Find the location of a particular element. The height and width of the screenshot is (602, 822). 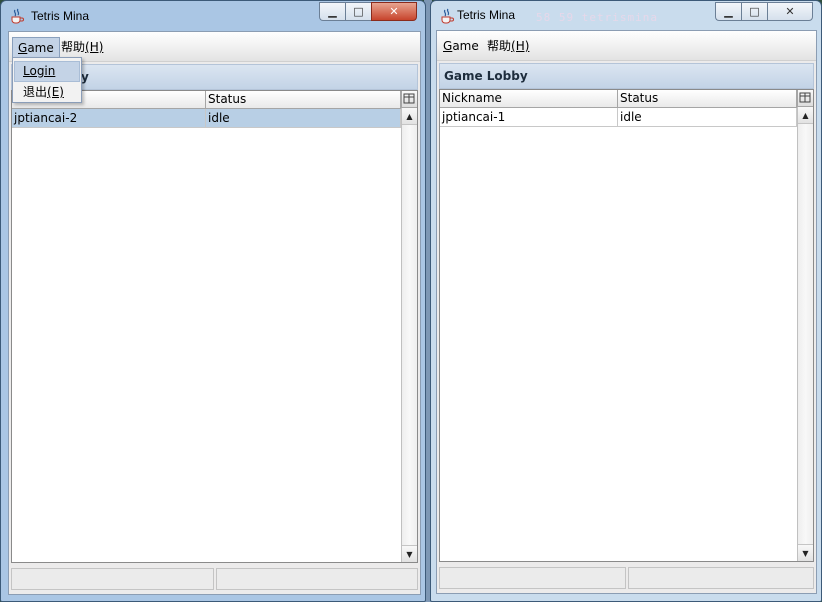

menu-item-login: Login is located at coordinates (47, 71).